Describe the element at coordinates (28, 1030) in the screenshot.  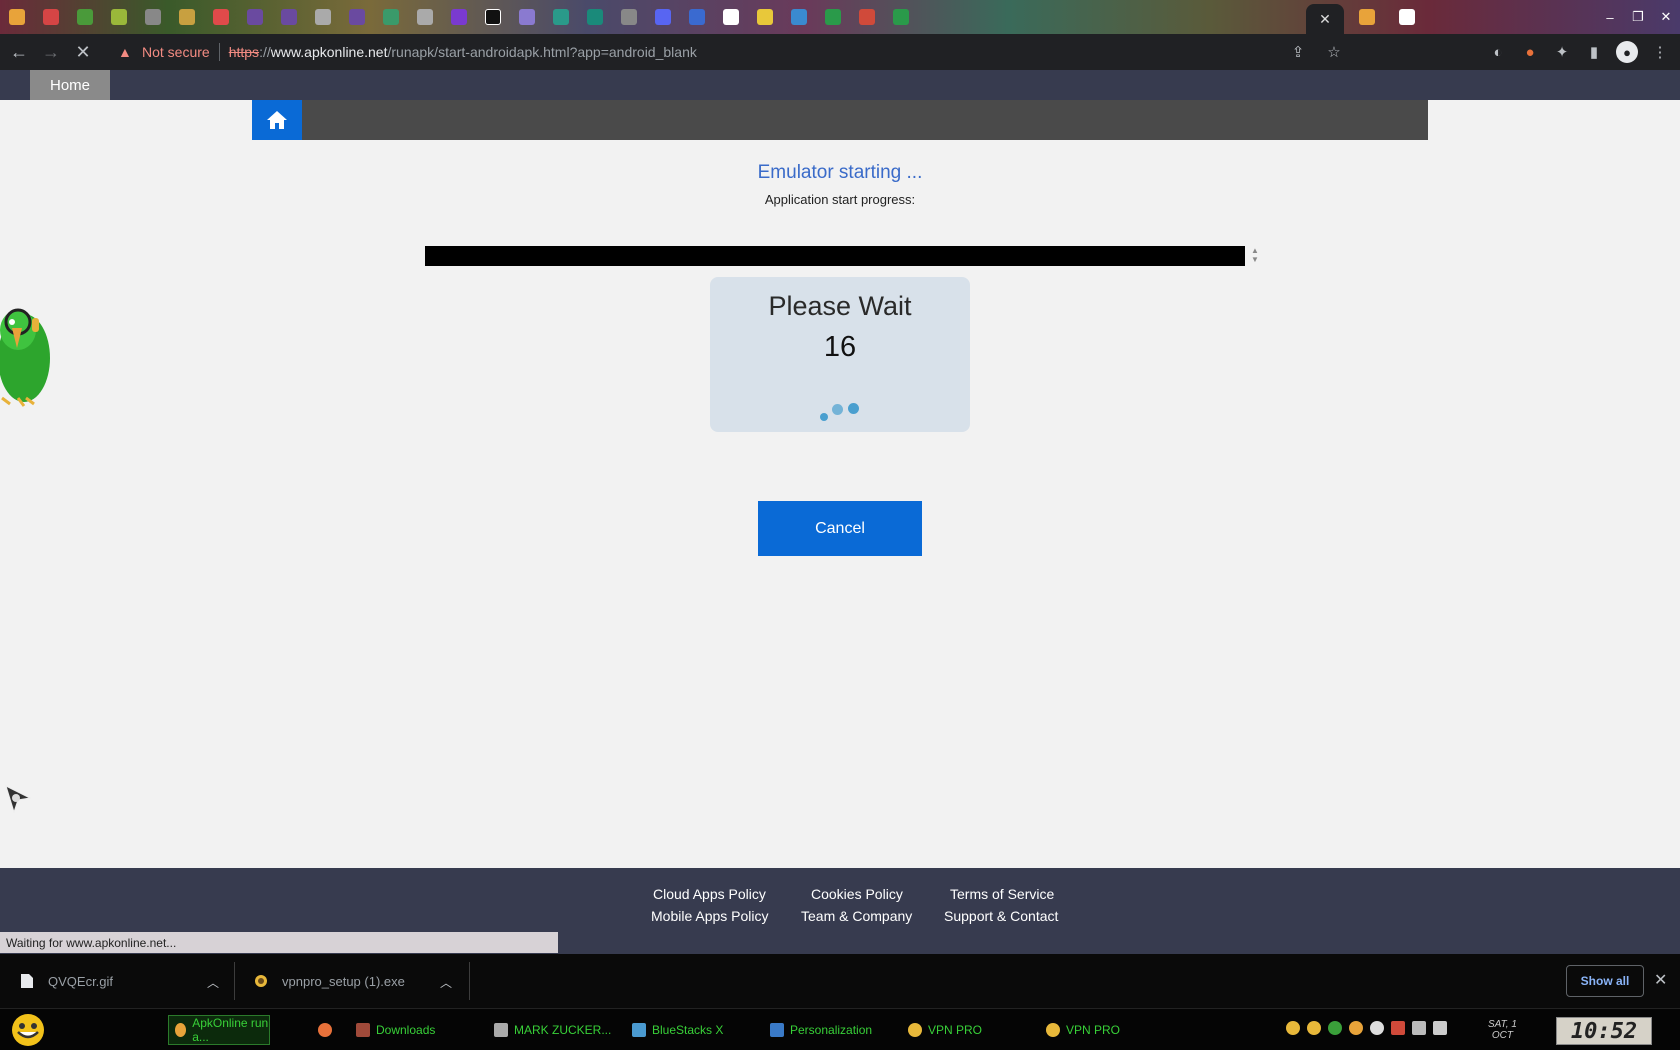
I see `start-smiley-icon` at that location.